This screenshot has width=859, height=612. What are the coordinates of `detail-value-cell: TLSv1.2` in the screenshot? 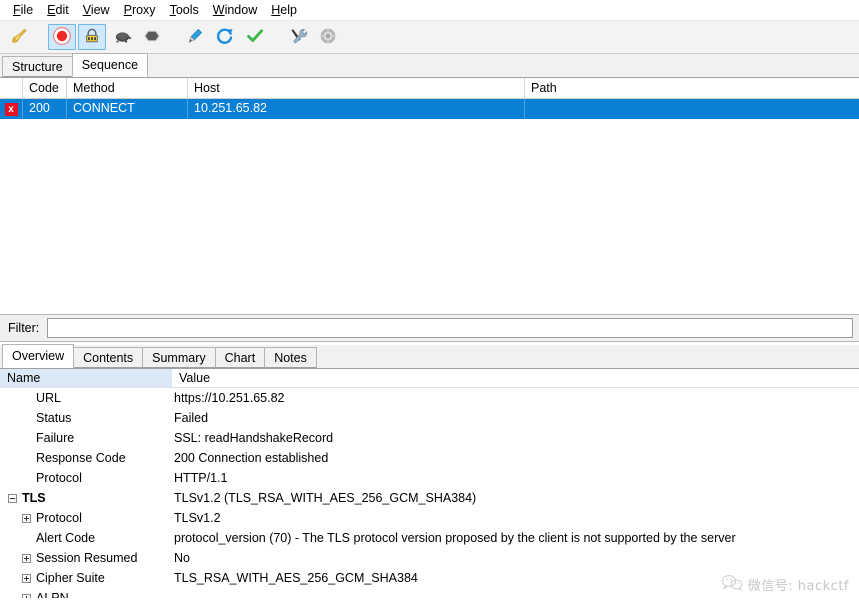 It's located at (197, 518).